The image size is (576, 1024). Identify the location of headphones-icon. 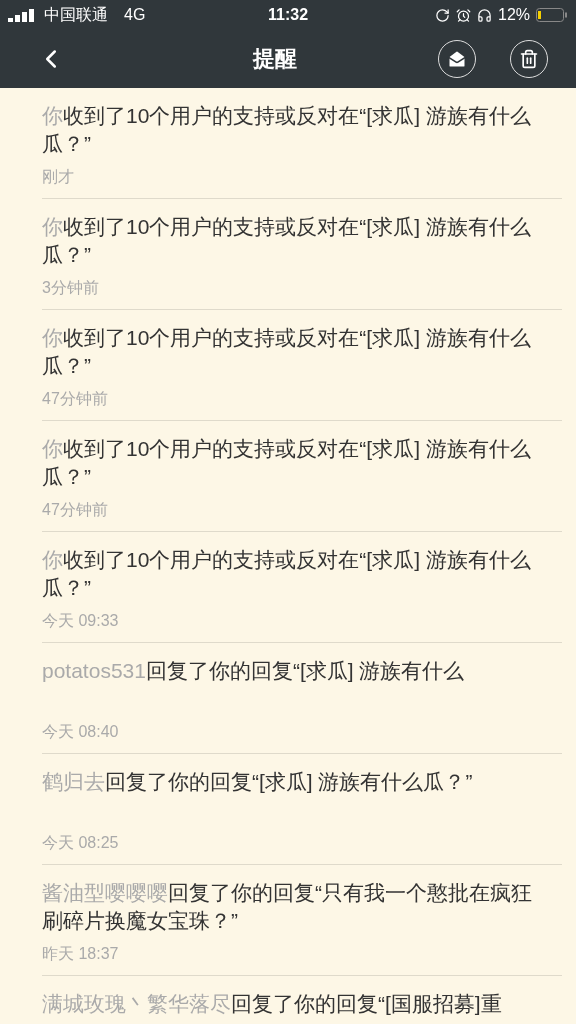
(484, 15).